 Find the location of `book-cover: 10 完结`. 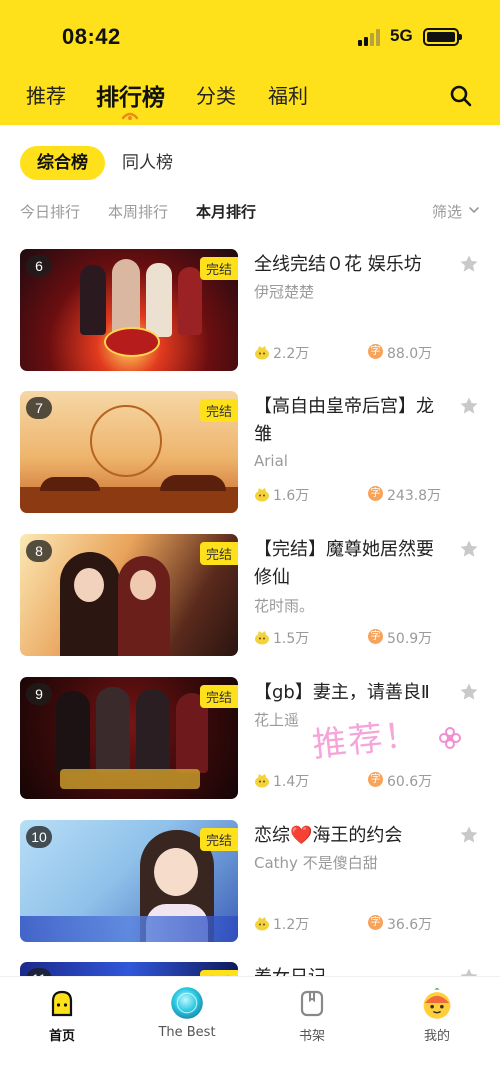

book-cover: 10 完结 is located at coordinates (129, 881).